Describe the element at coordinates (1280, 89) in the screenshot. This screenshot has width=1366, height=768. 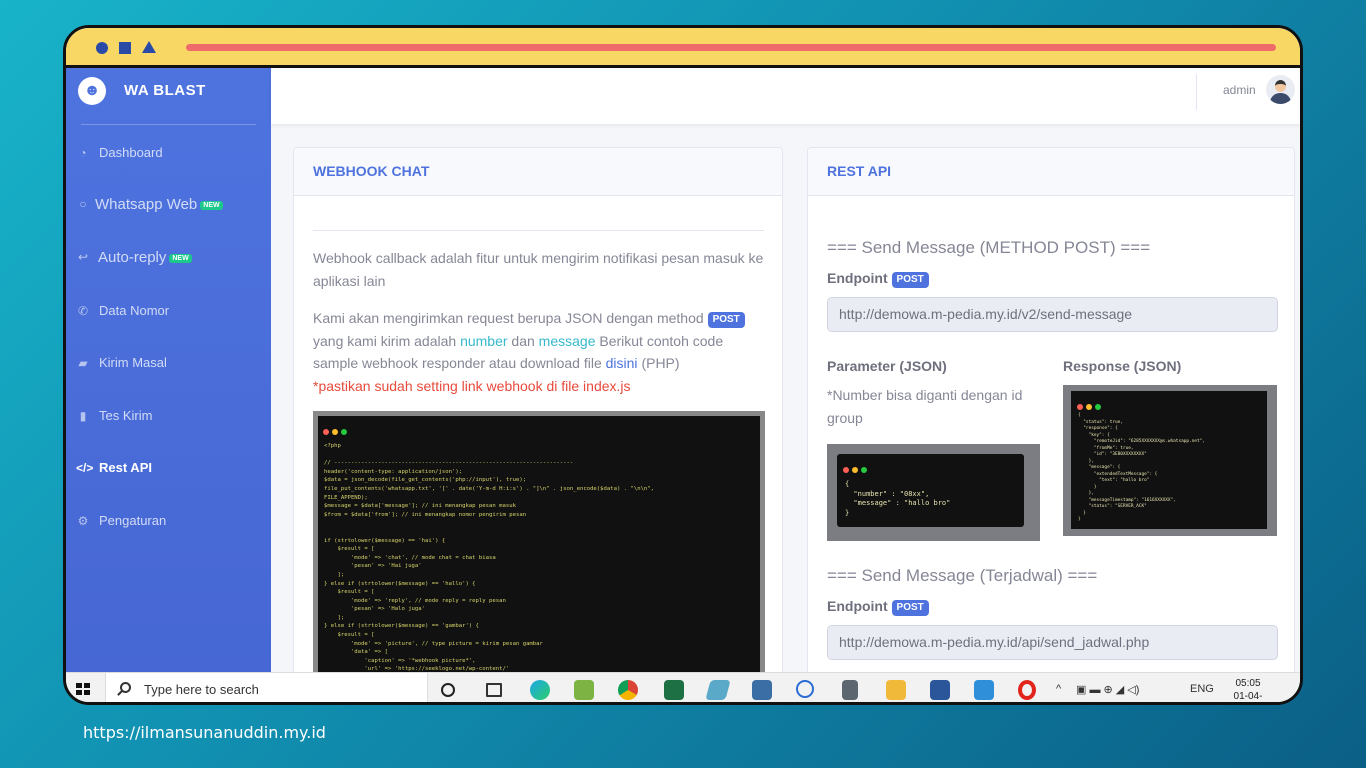
I see `avatar` at that location.